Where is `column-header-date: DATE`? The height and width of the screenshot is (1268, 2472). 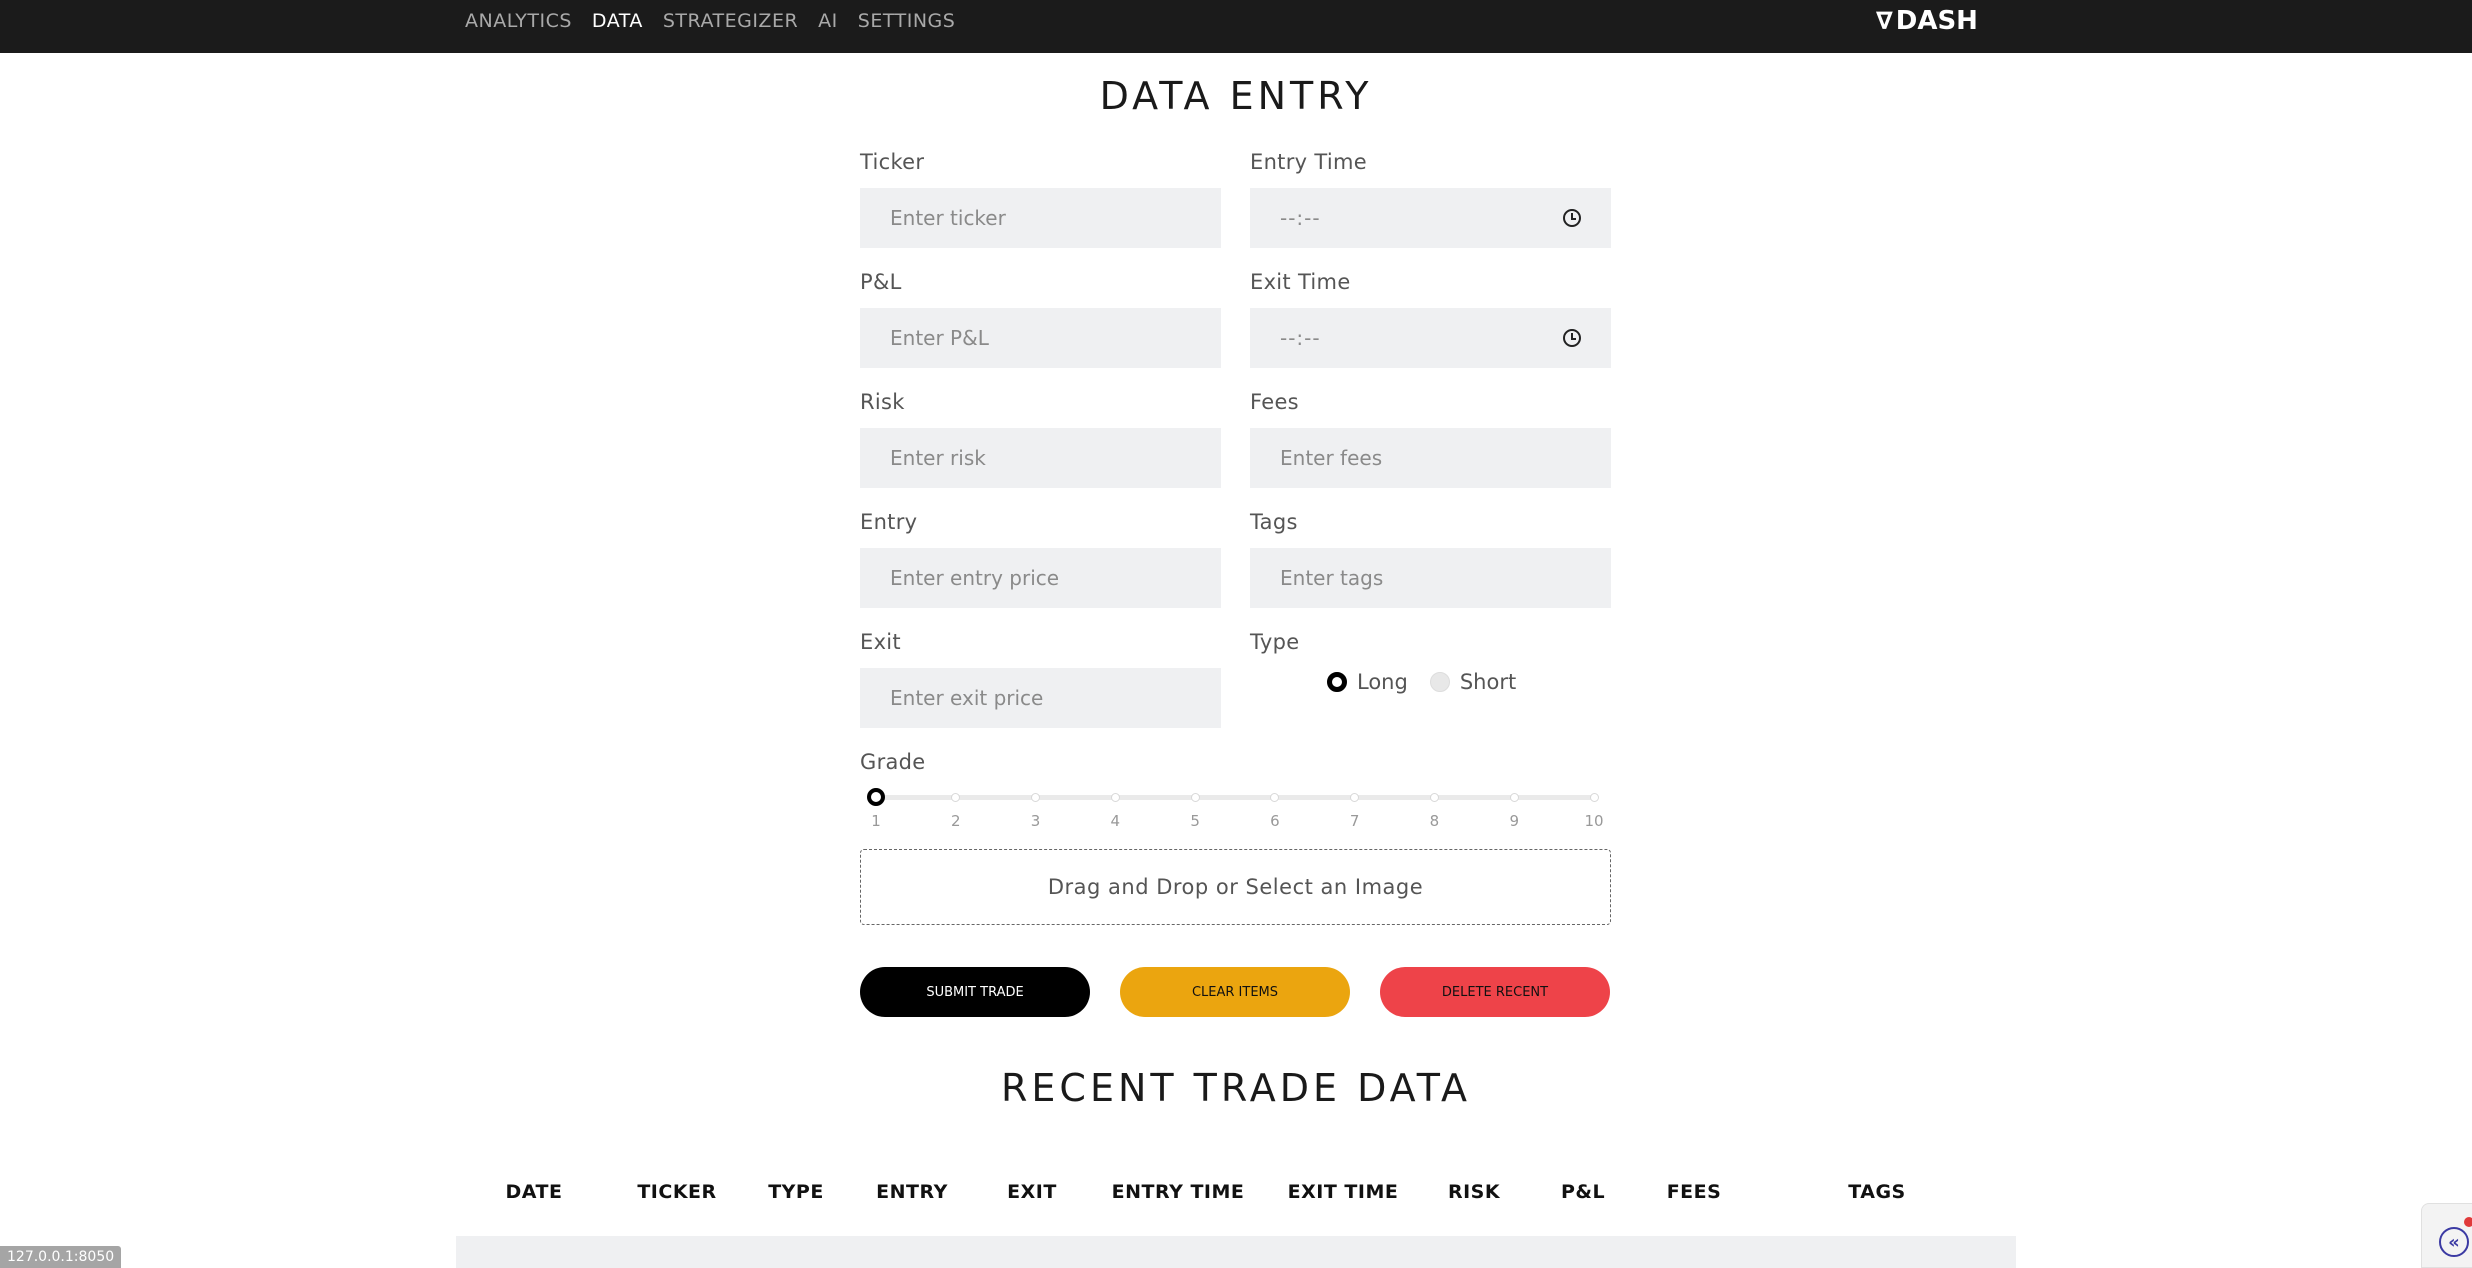 column-header-date: DATE is located at coordinates (534, 1192).